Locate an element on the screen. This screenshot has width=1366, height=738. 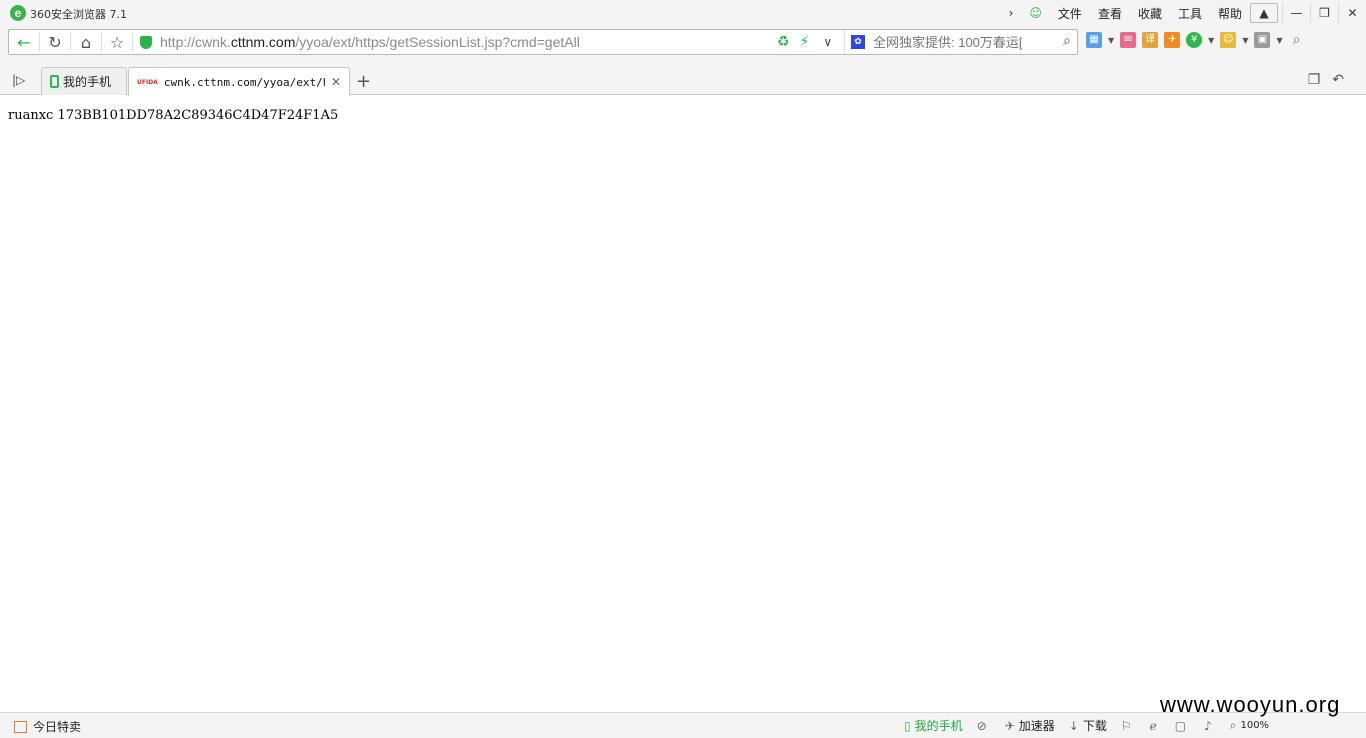
menu-file: 文件 is located at coordinates (1070, 13).